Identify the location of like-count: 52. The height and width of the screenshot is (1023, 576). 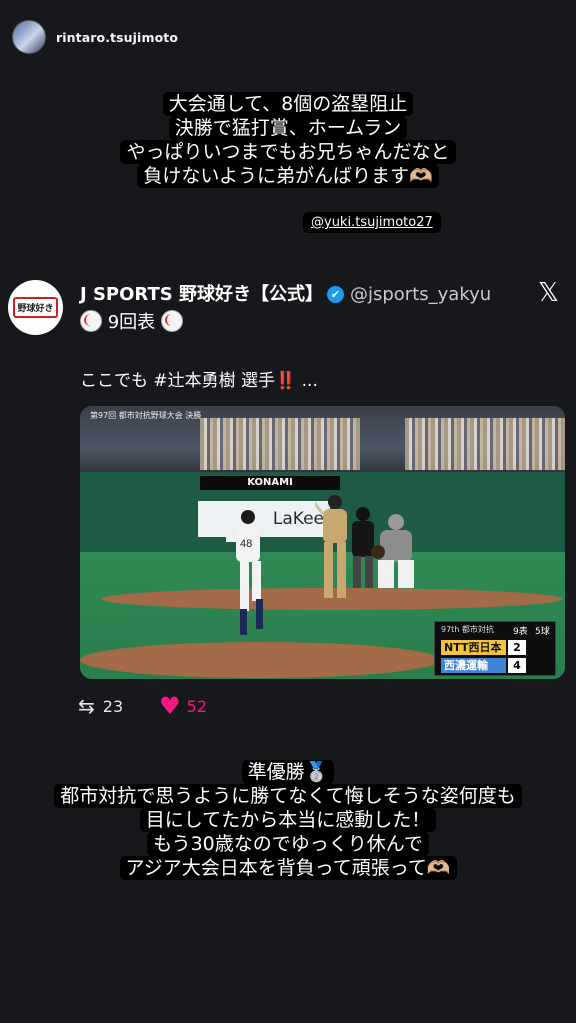
(196, 706).